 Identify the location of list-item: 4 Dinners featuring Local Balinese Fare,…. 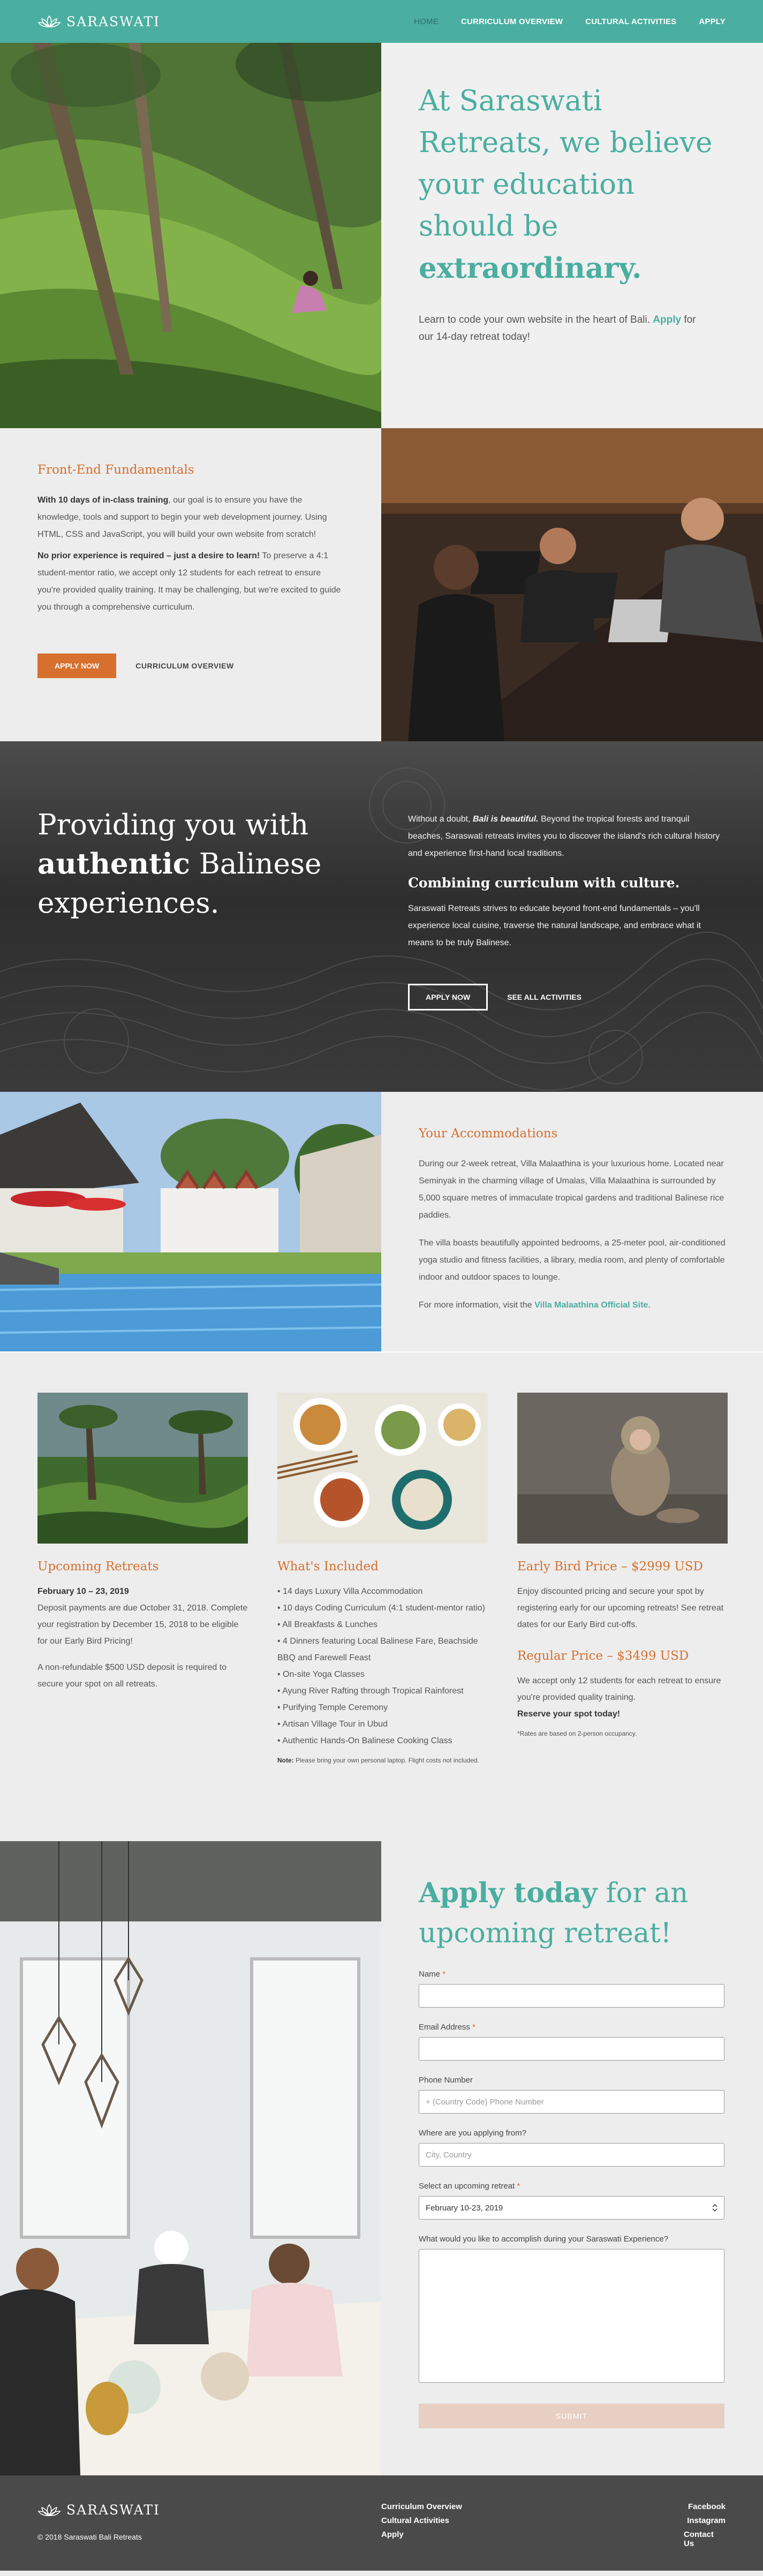
(382, 1649).